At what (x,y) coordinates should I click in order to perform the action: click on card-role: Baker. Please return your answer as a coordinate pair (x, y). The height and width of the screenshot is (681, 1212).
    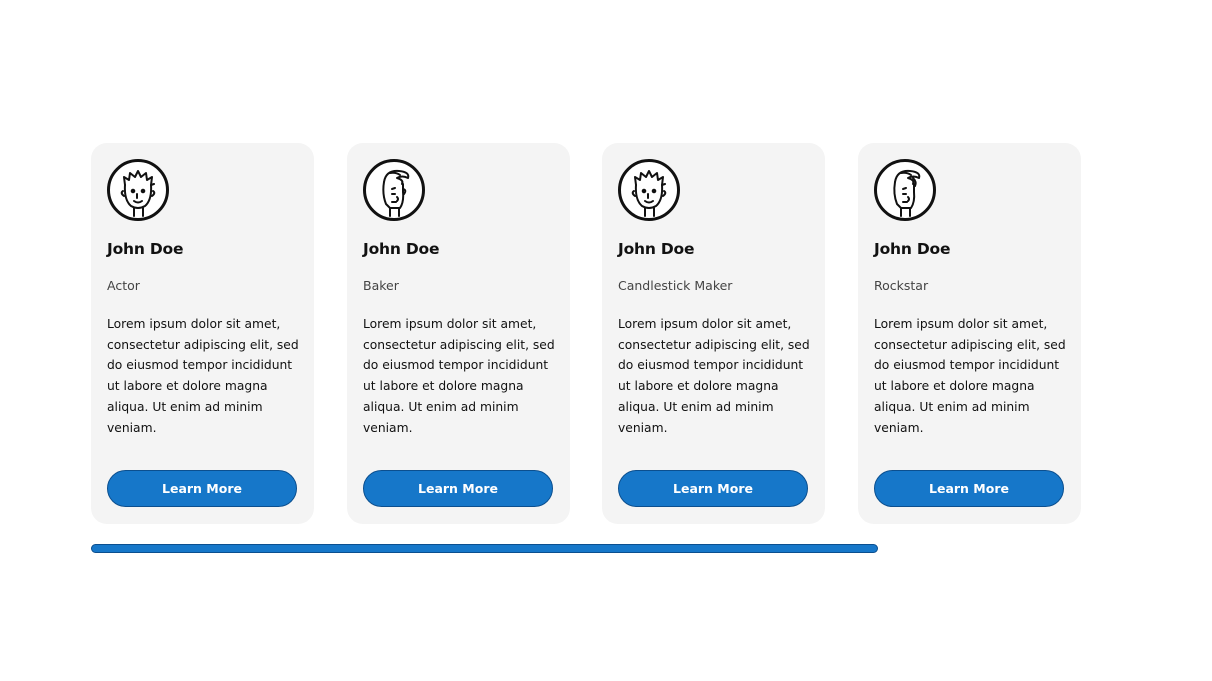
    Looking at the image, I should click on (381, 285).